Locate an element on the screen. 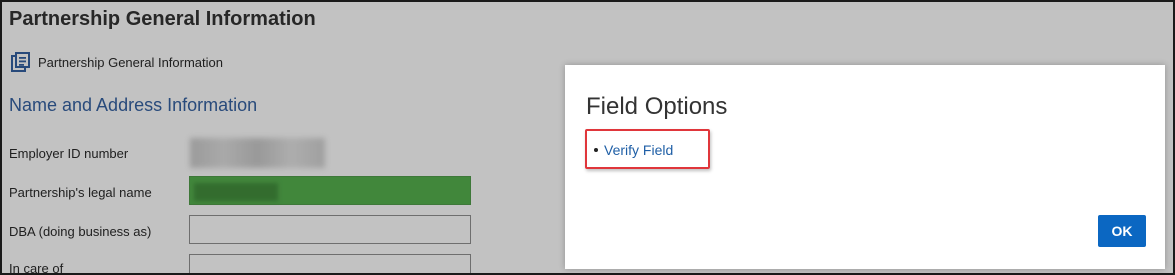 The width and height of the screenshot is (1175, 275). list-item: Verify Field is located at coordinates (633, 150).